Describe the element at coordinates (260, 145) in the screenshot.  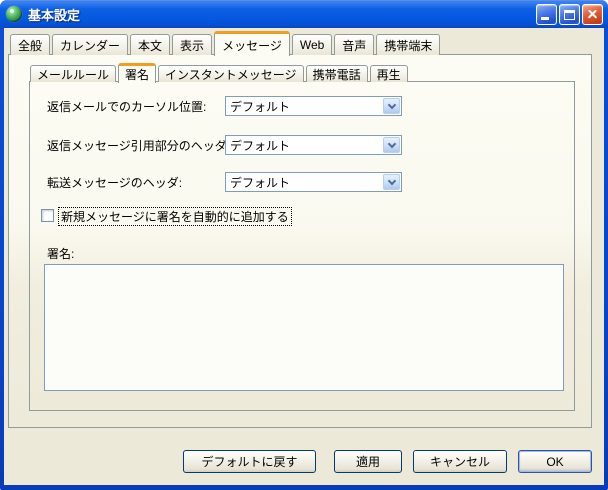
I see `reply-quote-header-value: デフォルト` at that location.